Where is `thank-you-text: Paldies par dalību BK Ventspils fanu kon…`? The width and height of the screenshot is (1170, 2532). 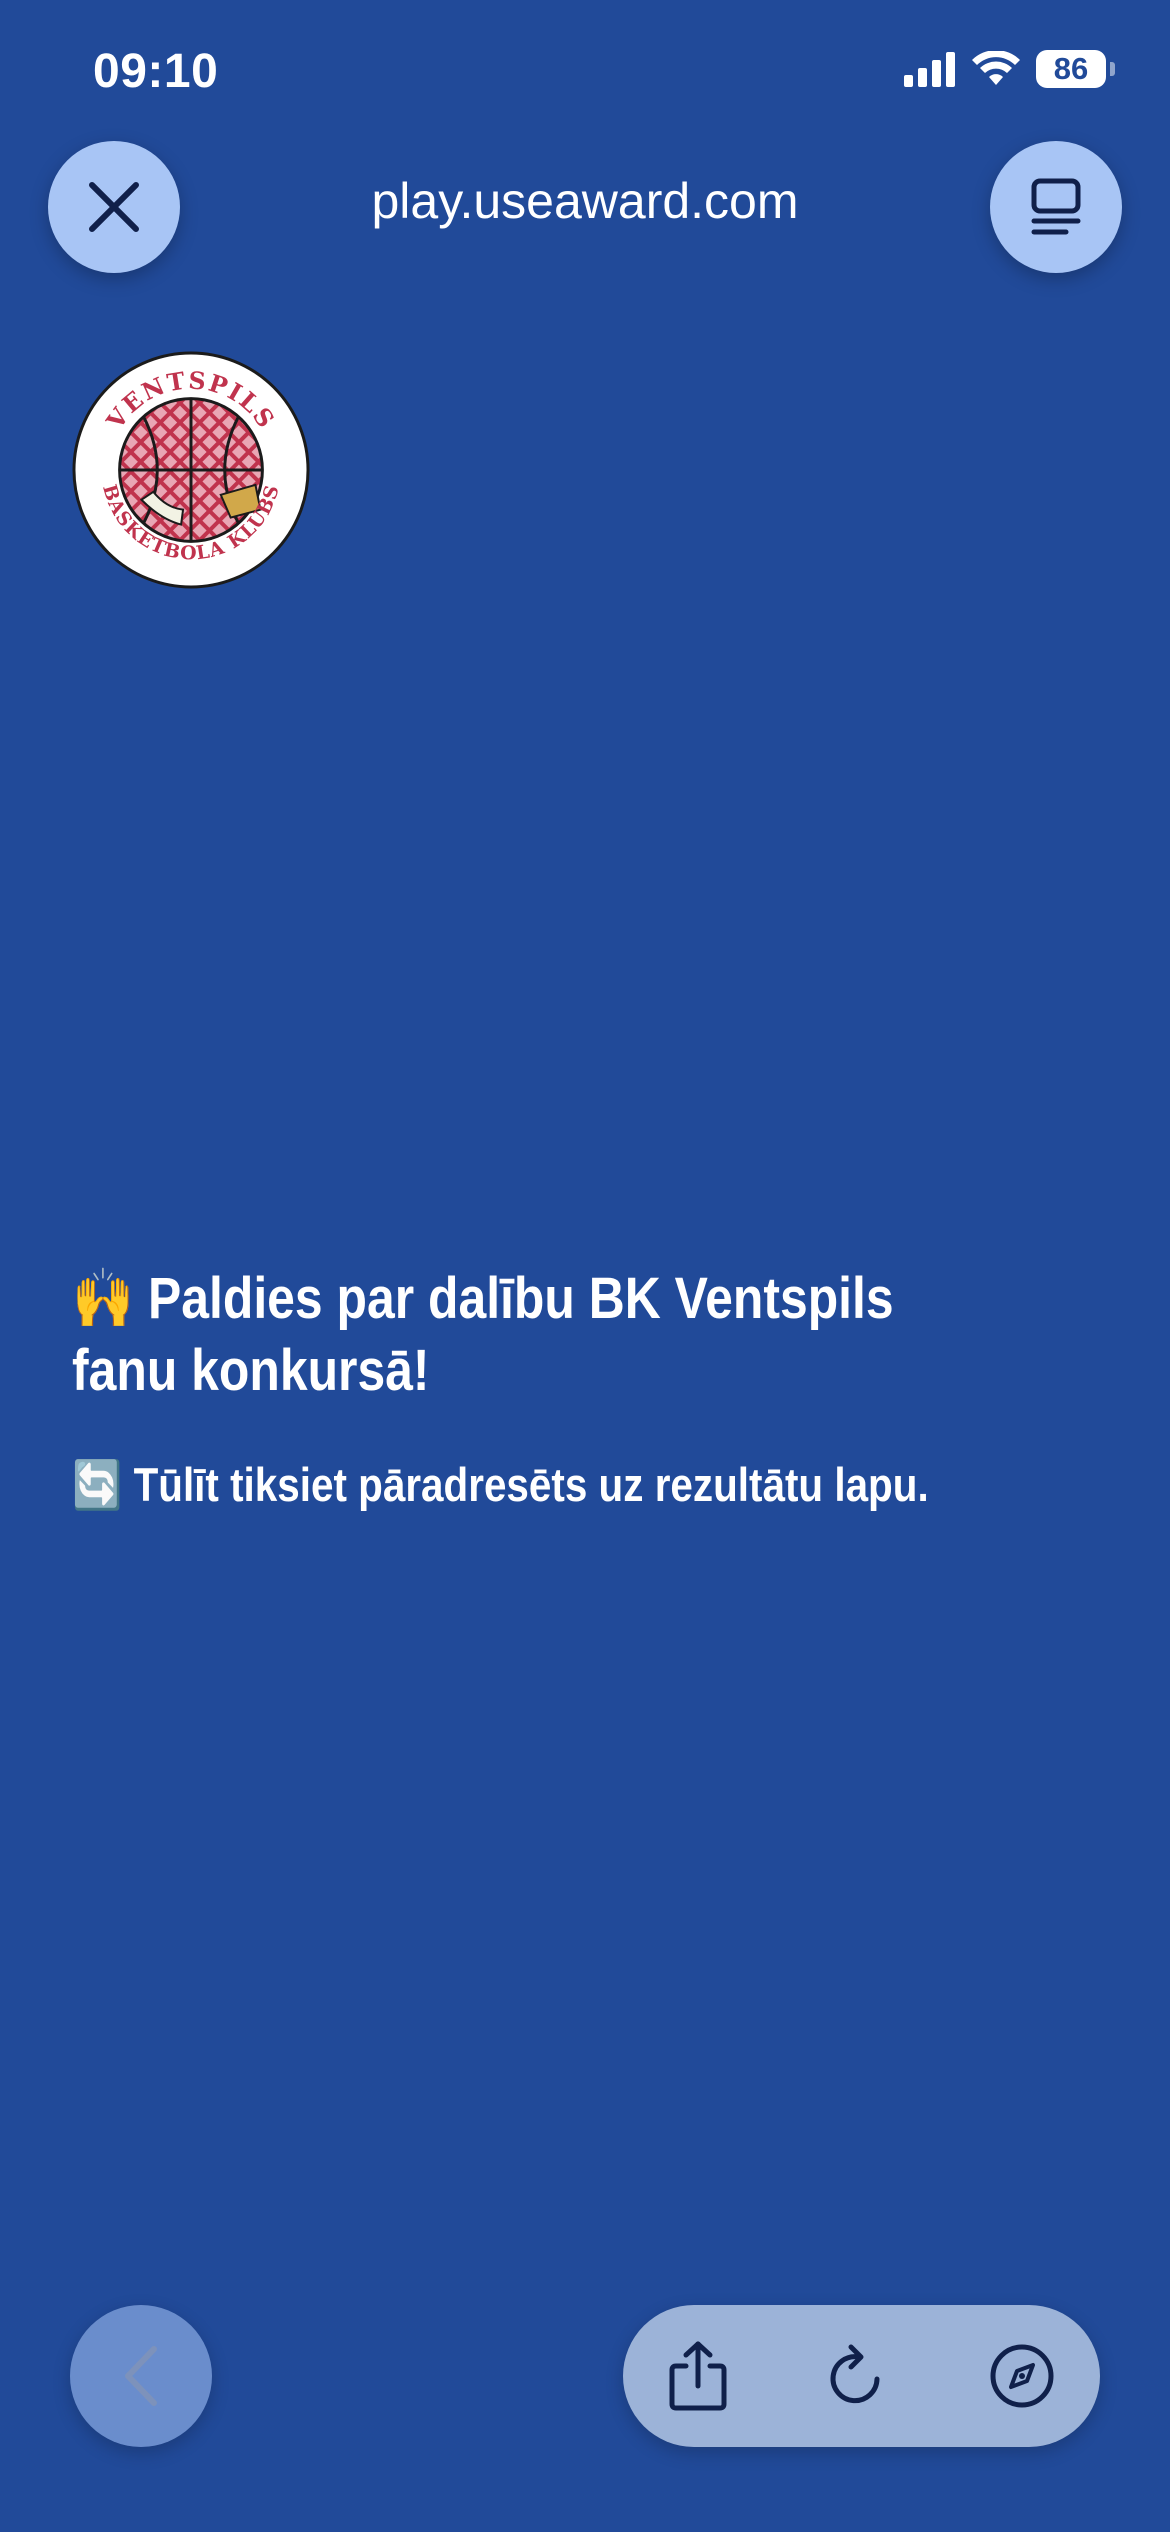 thank-you-text: Paldies par dalību BK Ventspils fanu kon… is located at coordinates (483, 1334).